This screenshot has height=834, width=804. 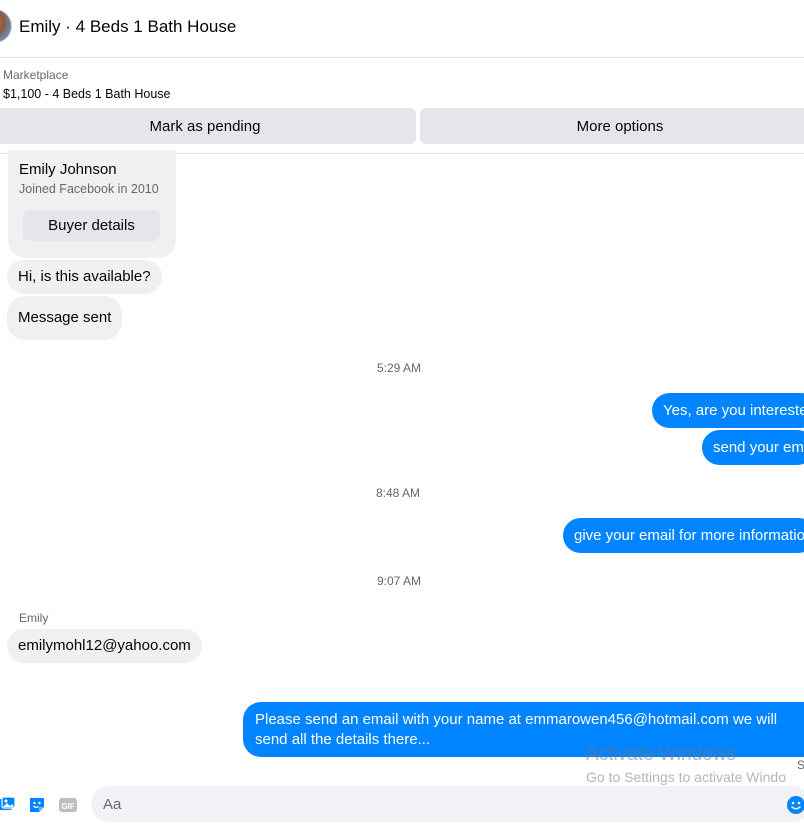 What do you see at coordinates (208, 126) in the screenshot?
I see `mark-as-pending-button: Mark as pending` at bounding box center [208, 126].